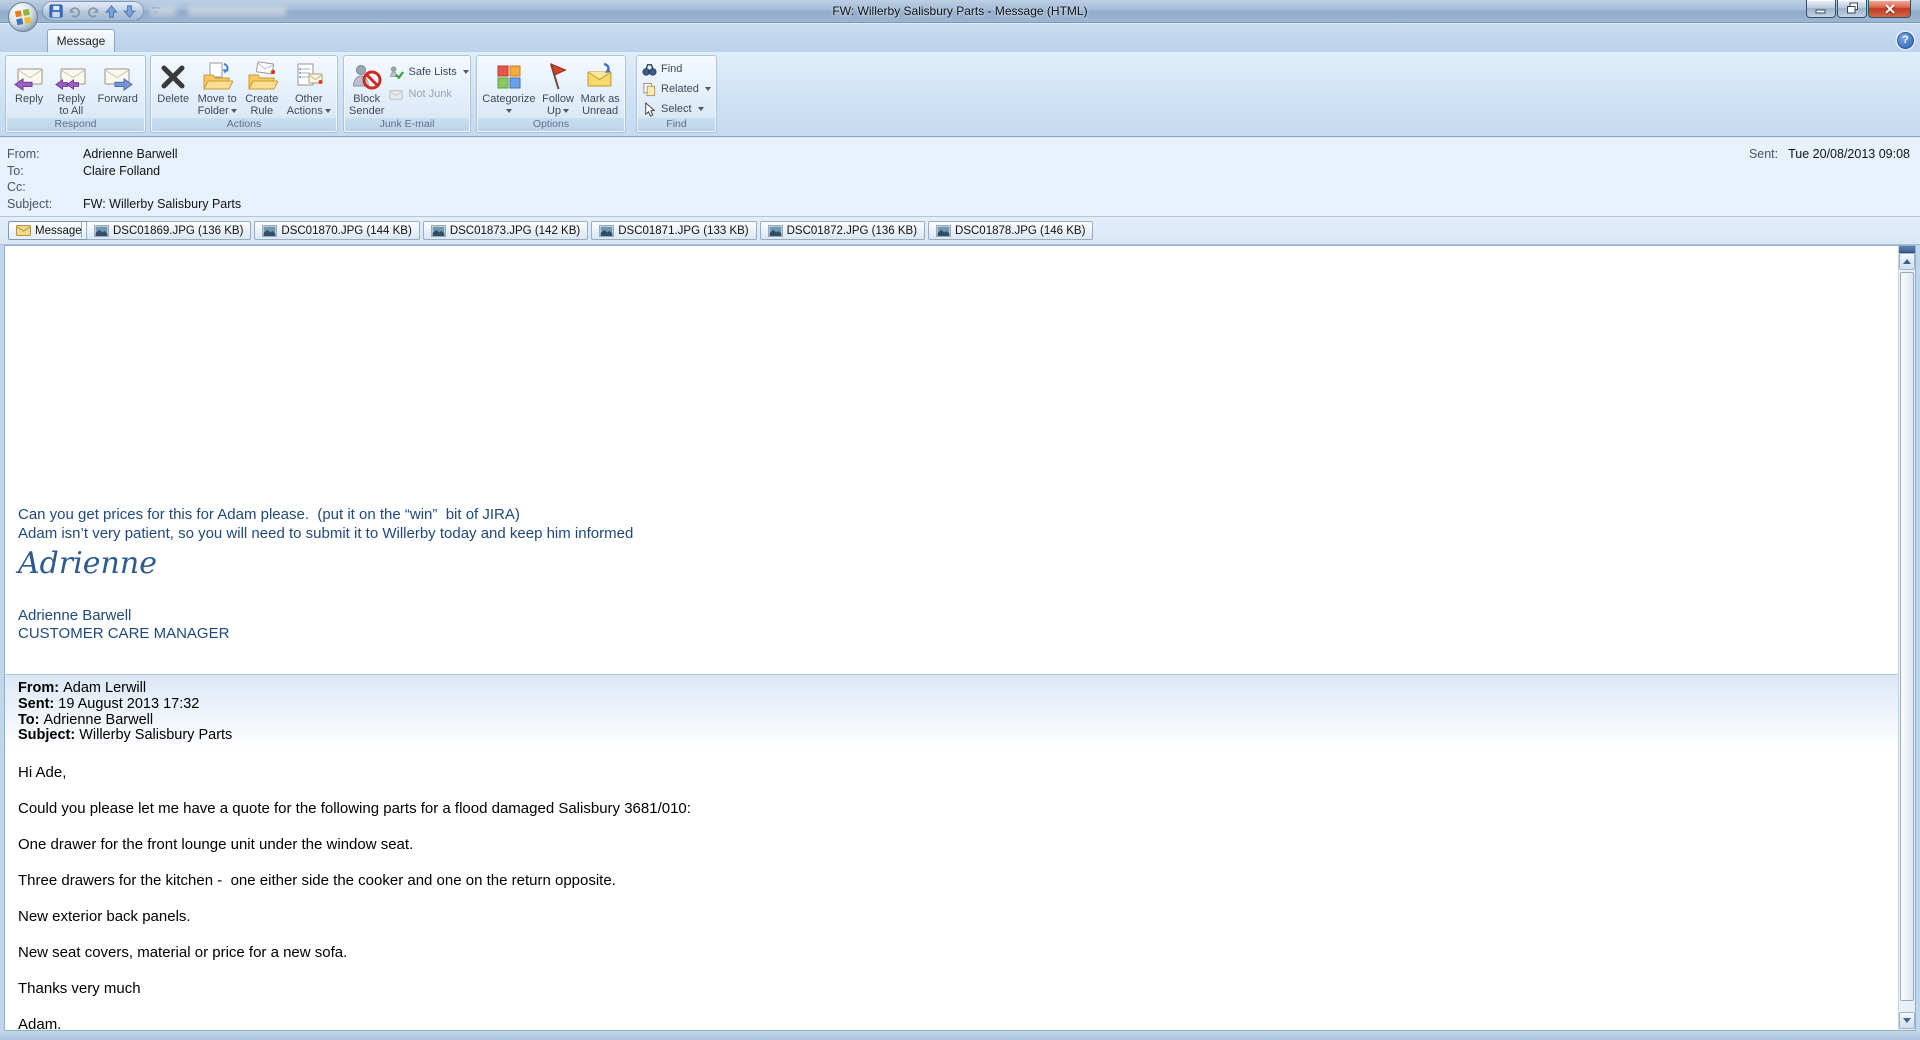 Image resolution: width=1920 pixels, height=1040 pixels. Describe the element at coordinates (1905, 40) in the screenshot. I see `help-button: ?` at that location.